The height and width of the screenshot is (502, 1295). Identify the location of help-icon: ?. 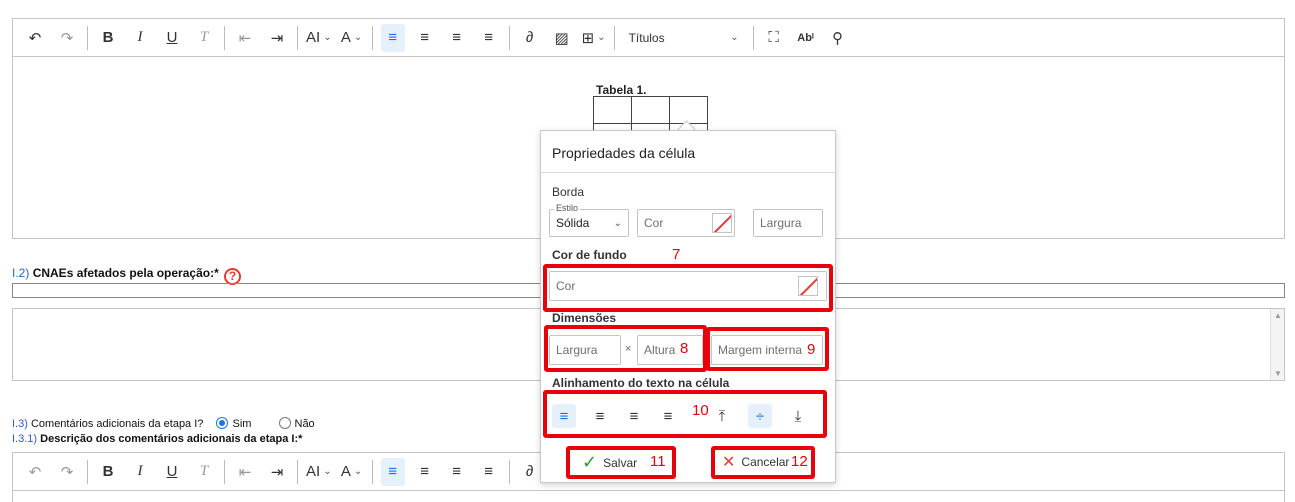
(233, 276).